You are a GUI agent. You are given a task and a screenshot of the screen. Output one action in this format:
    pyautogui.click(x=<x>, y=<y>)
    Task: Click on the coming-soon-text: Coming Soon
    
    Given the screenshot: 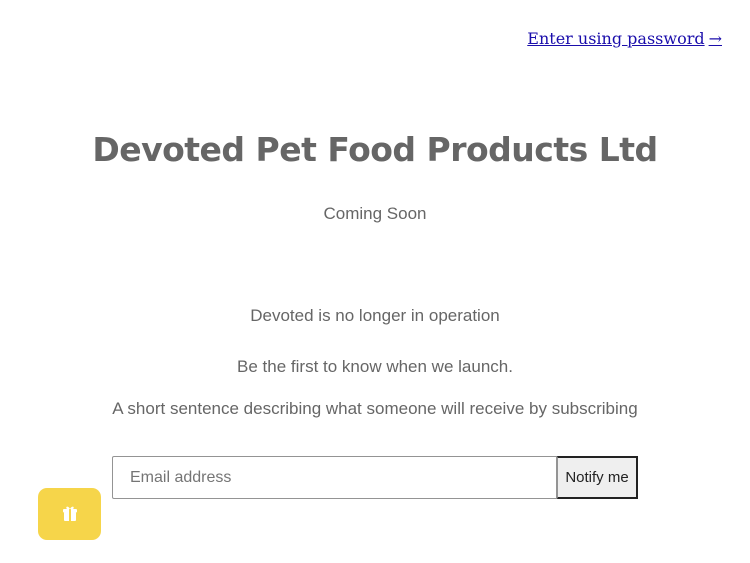 What is the action you would take?
    pyautogui.click(x=375, y=213)
    